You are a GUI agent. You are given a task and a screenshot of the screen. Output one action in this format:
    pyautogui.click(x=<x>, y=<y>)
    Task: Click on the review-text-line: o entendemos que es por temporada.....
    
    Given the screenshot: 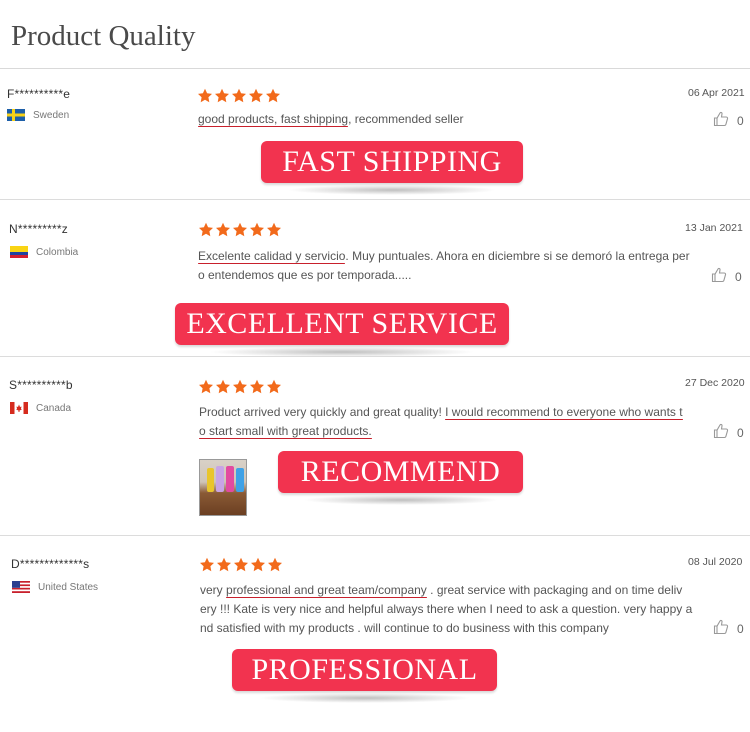 What is the action you would take?
    pyautogui.click(x=444, y=275)
    